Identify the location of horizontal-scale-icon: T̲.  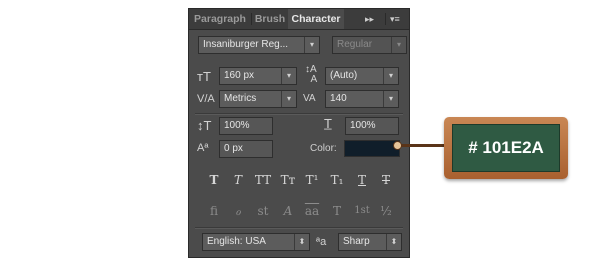
(328, 123).